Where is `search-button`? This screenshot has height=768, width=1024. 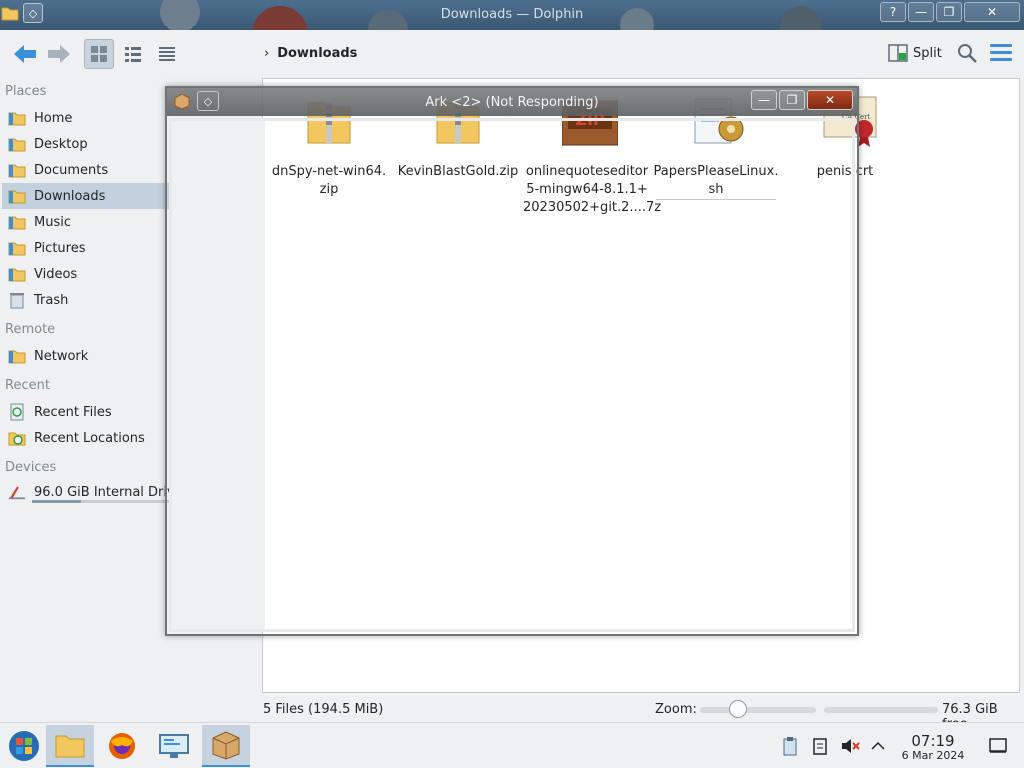
search-button is located at coordinates (967, 53).